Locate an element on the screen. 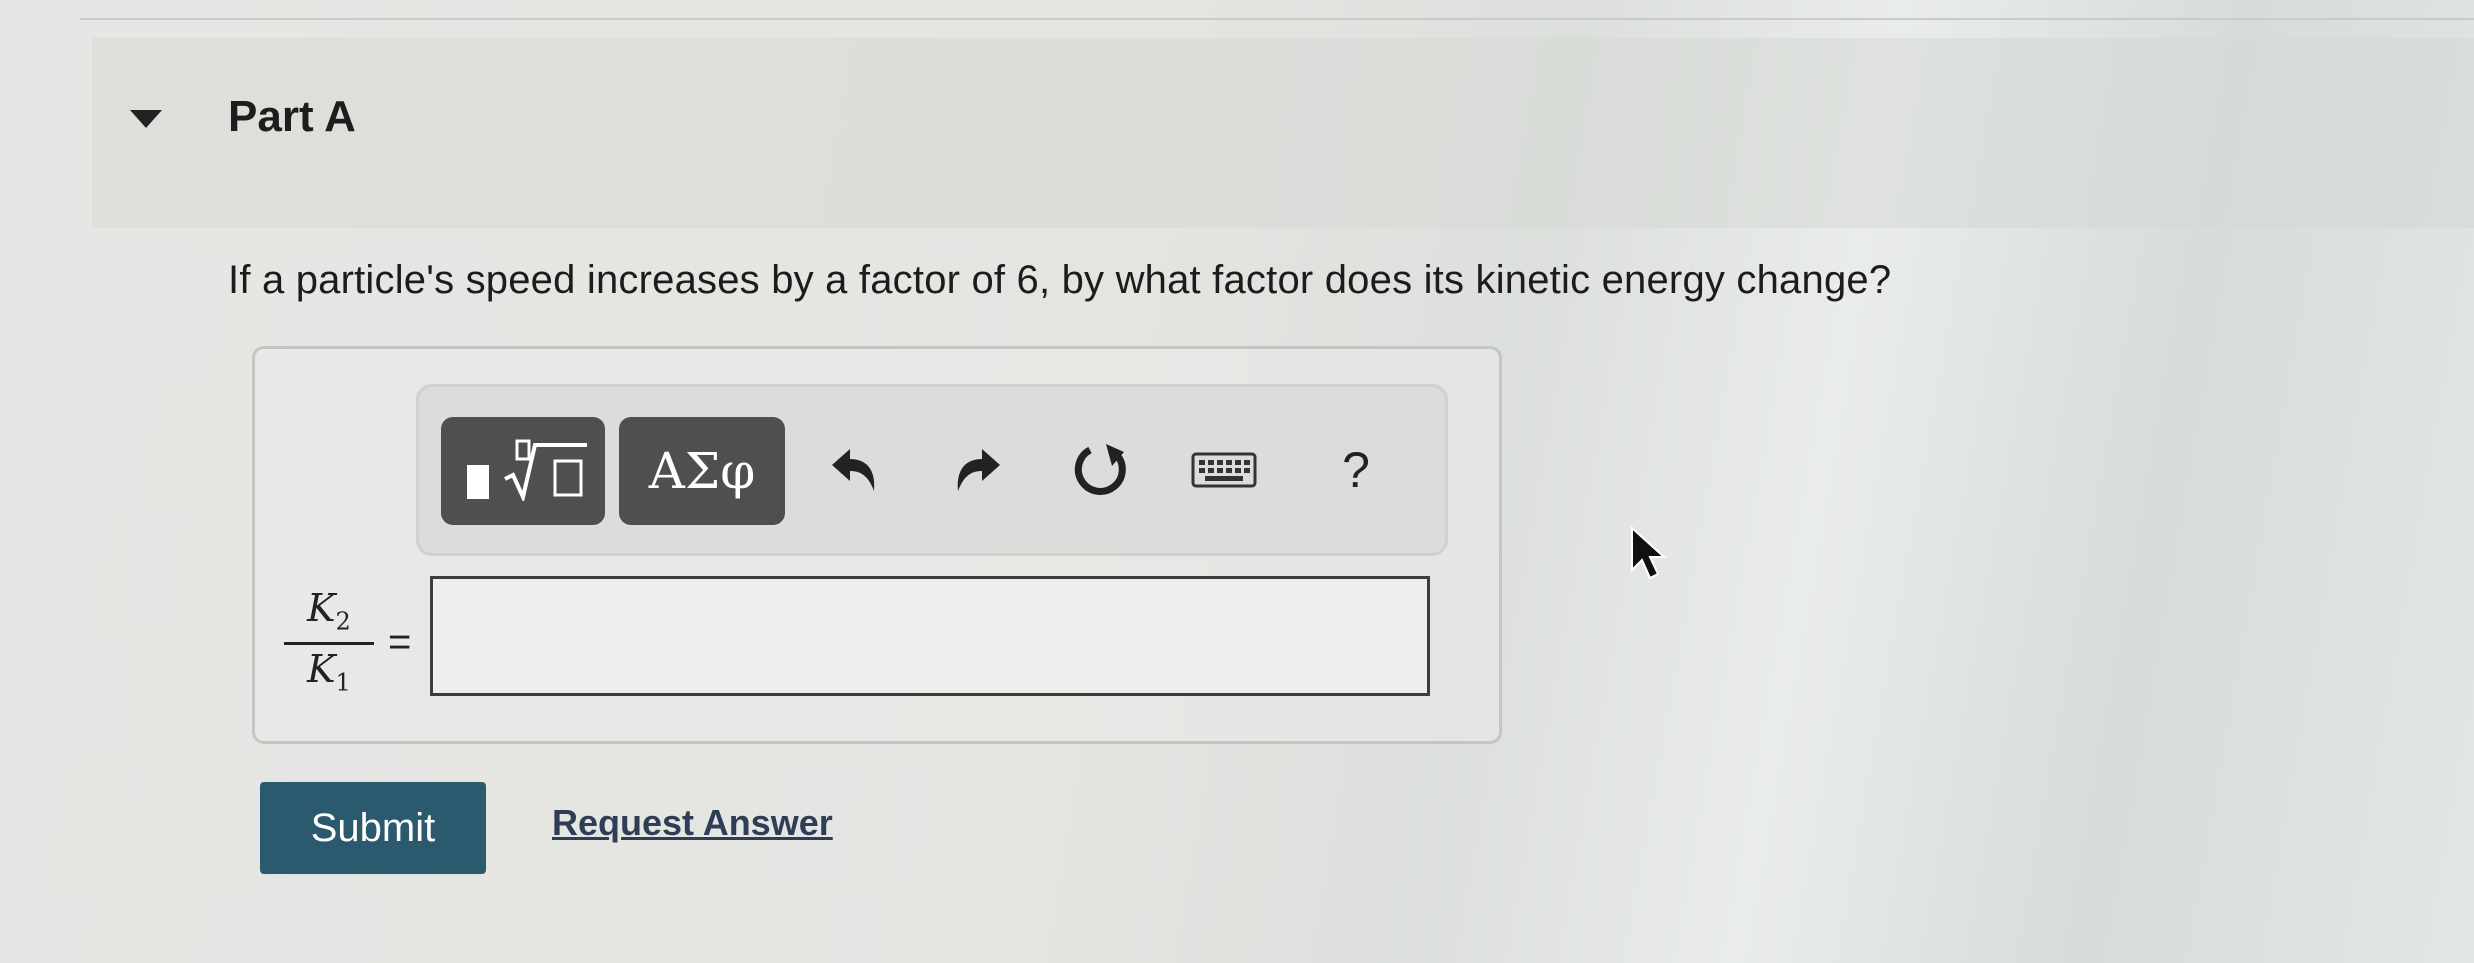  help-button: ? is located at coordinates (1356, 470).